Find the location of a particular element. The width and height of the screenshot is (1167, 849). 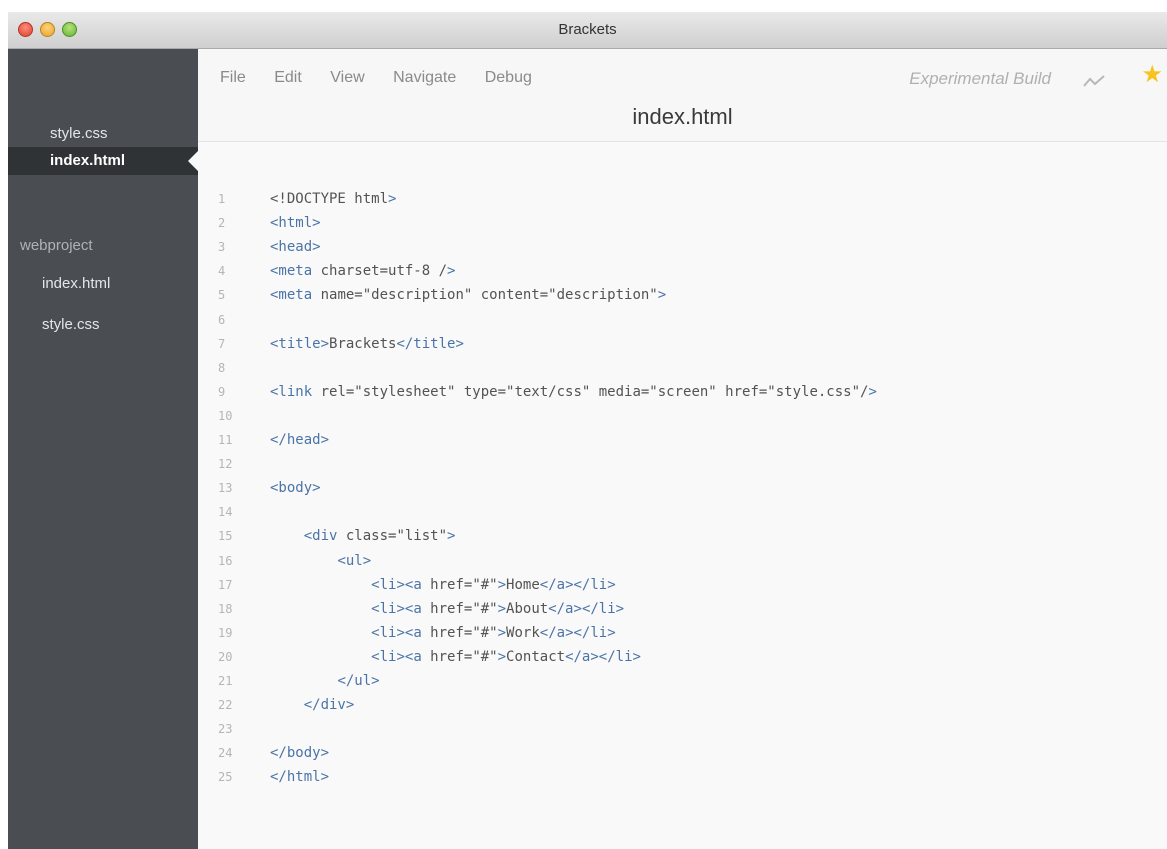

code-text: </body> is located at coordinates (300, 753).